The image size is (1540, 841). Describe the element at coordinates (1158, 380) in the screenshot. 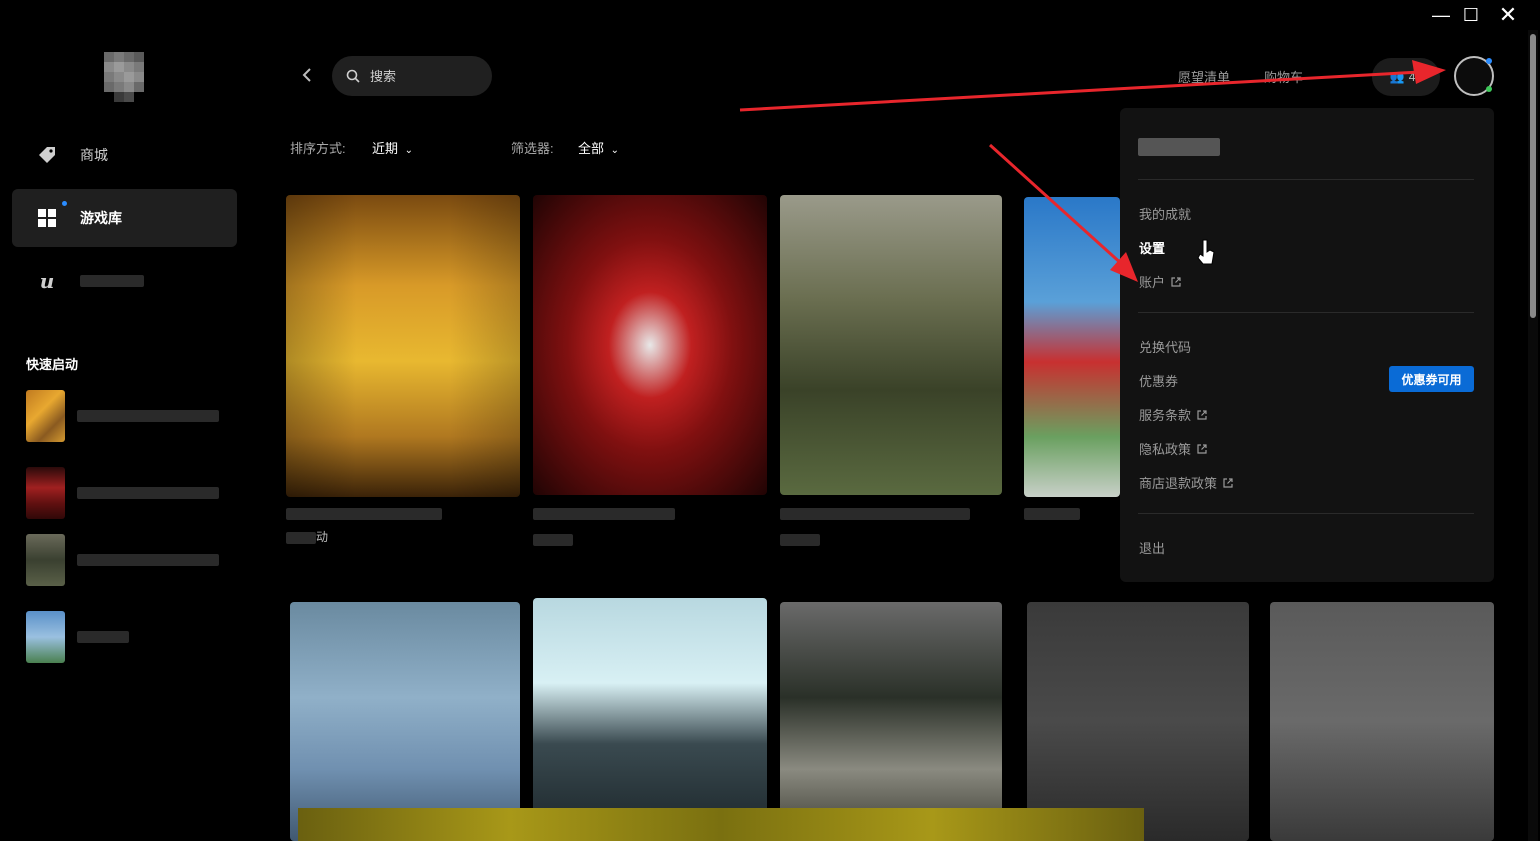

I see `menu-item-coupons: 优惠券` at that location.